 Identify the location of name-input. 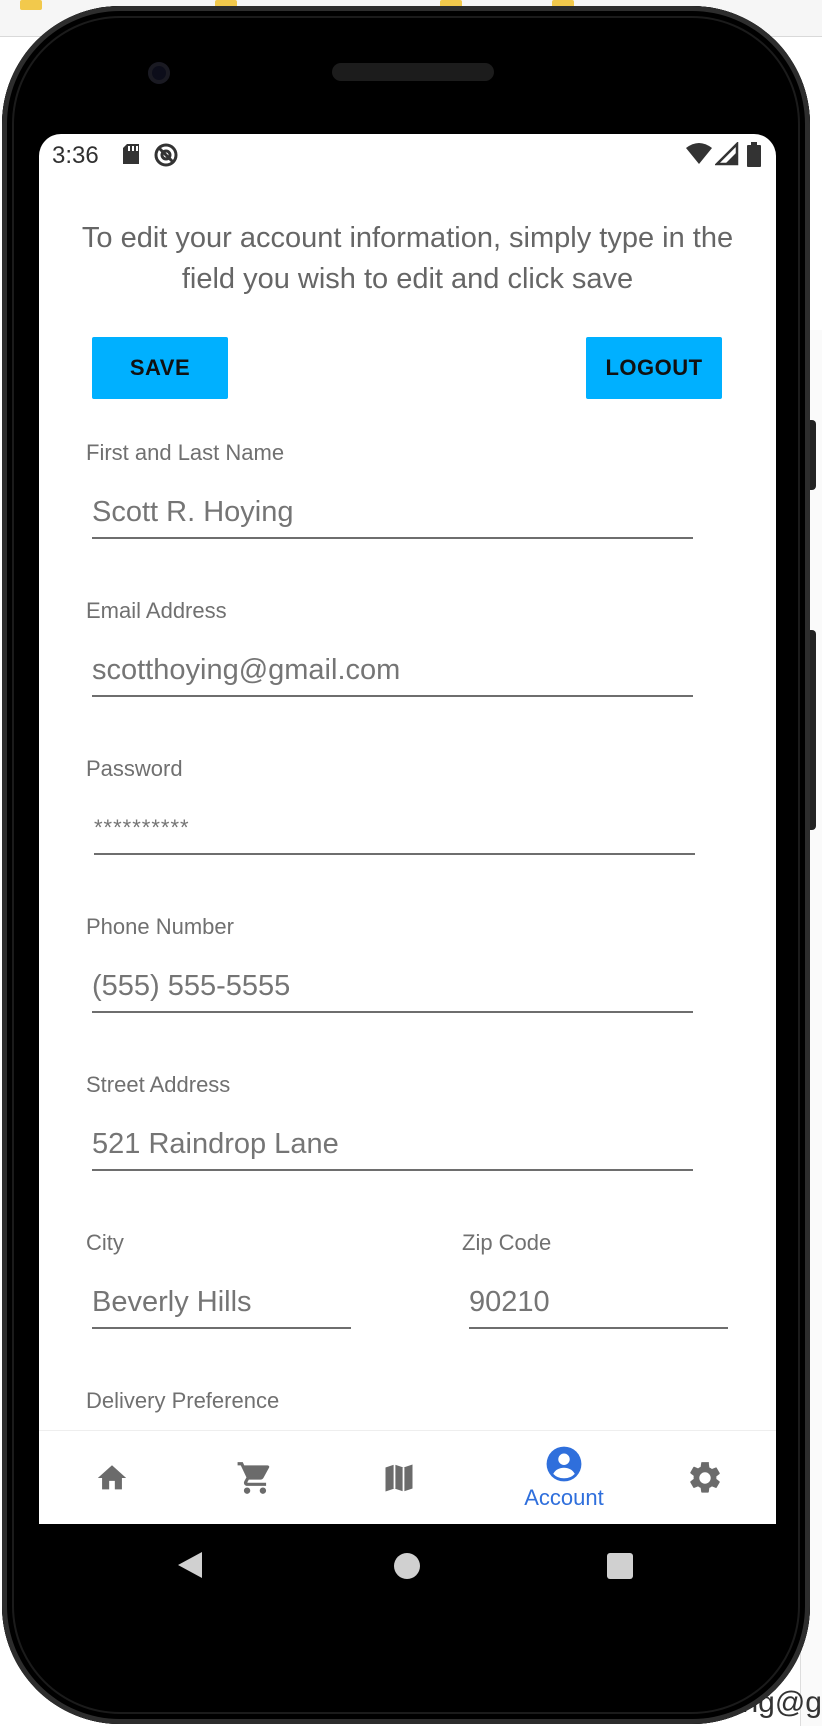
(392, 513).